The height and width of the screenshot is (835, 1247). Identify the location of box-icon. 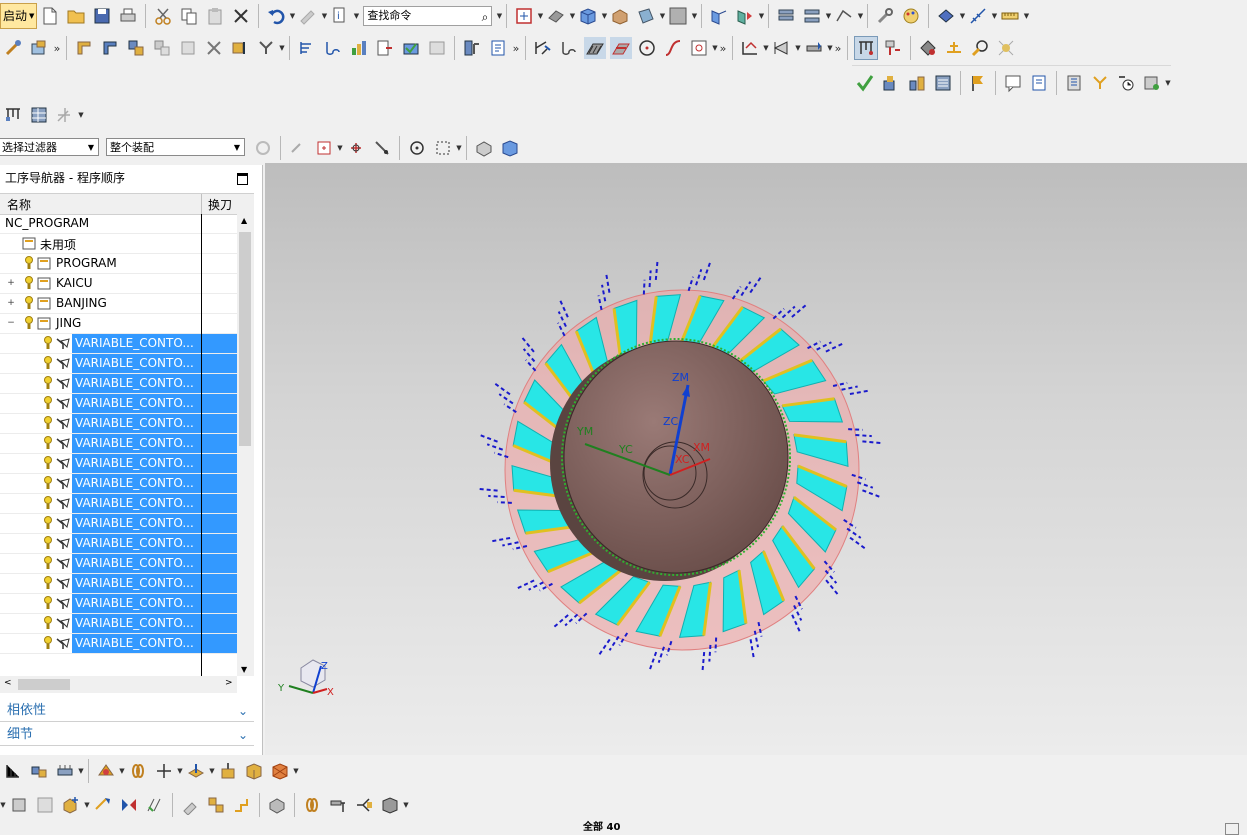
(254, 771).